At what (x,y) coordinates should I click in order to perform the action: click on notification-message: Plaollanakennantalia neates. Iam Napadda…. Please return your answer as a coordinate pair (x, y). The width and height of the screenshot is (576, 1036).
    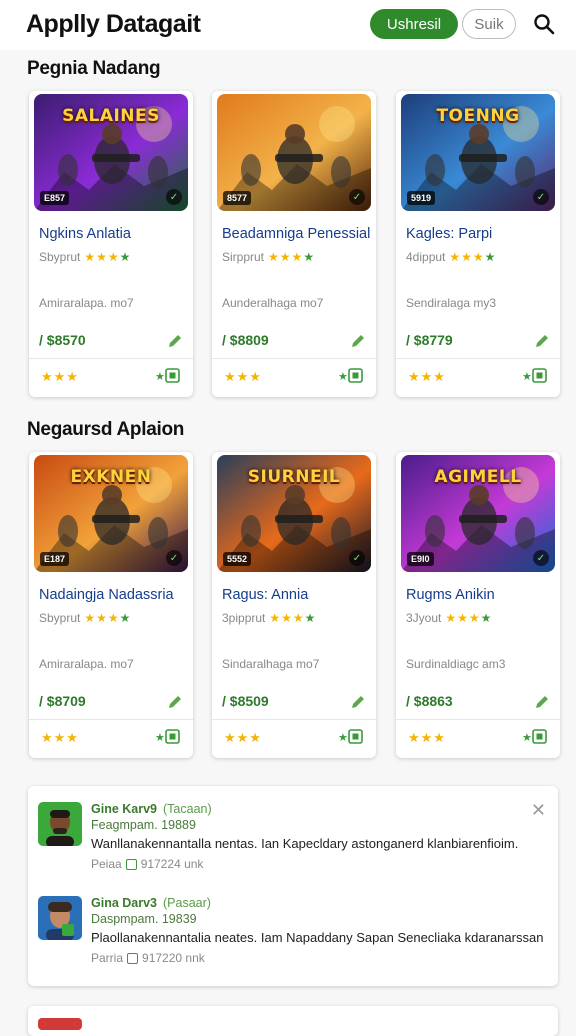
    Looking at the image, I should click on (317, 937).